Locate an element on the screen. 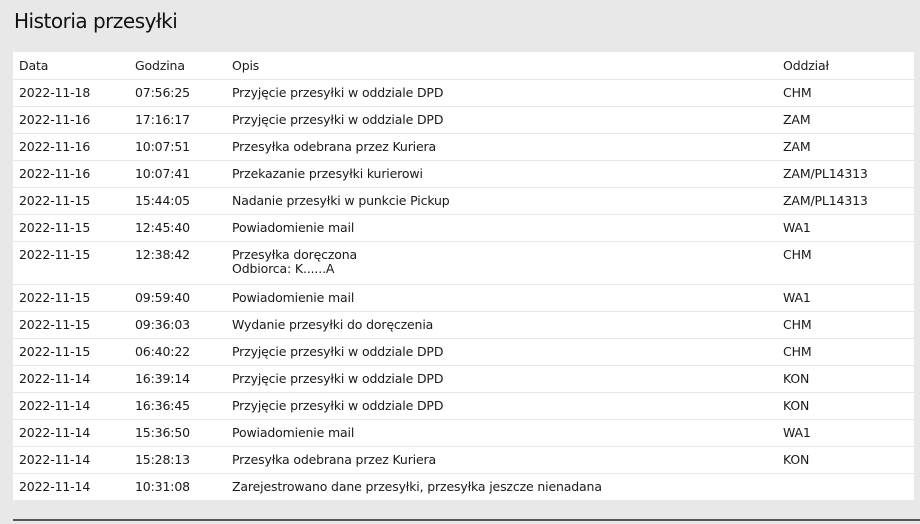 This screenshot has height=524, width=920. row-time: 10:07:51 is located at coordinates (177, 147).